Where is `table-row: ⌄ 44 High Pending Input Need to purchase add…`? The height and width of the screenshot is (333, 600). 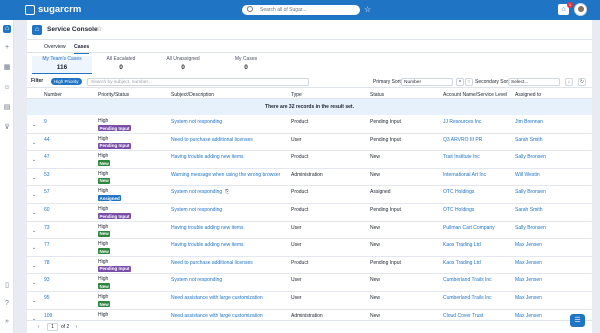
table-row: ⌄ 44 High Pending Input Need to purchase add… is located at coordinates (309, 143).